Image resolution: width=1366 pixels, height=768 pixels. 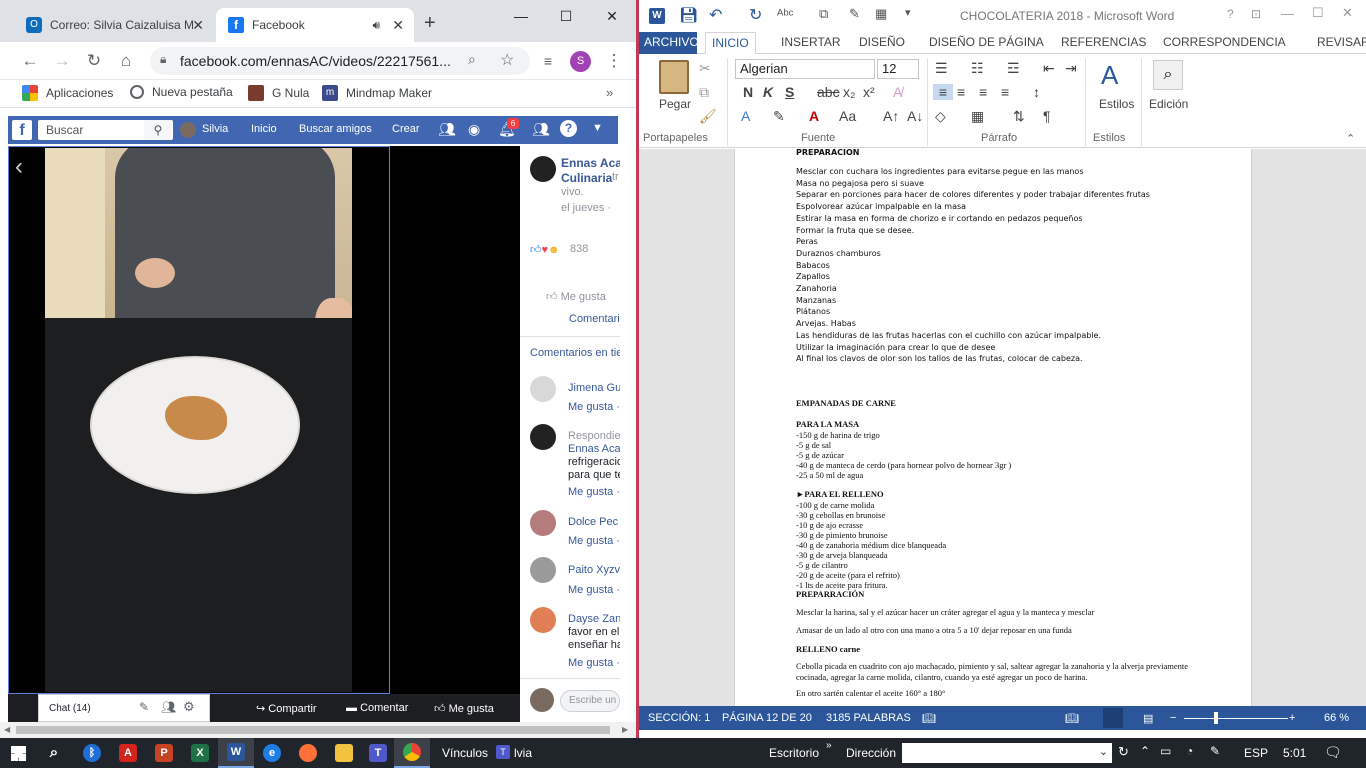 I want to click on undo-icon: ↶, so click(x=715, y=15).